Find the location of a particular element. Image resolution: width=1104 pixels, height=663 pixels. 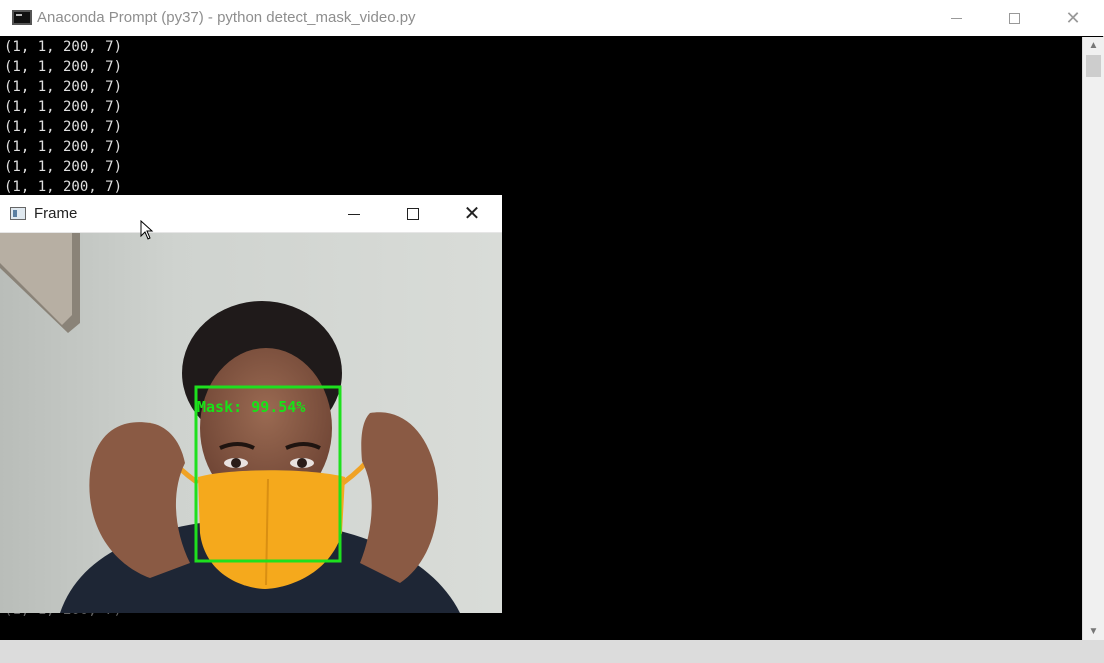

console-minimize-button is located at coordinates (956, 18).